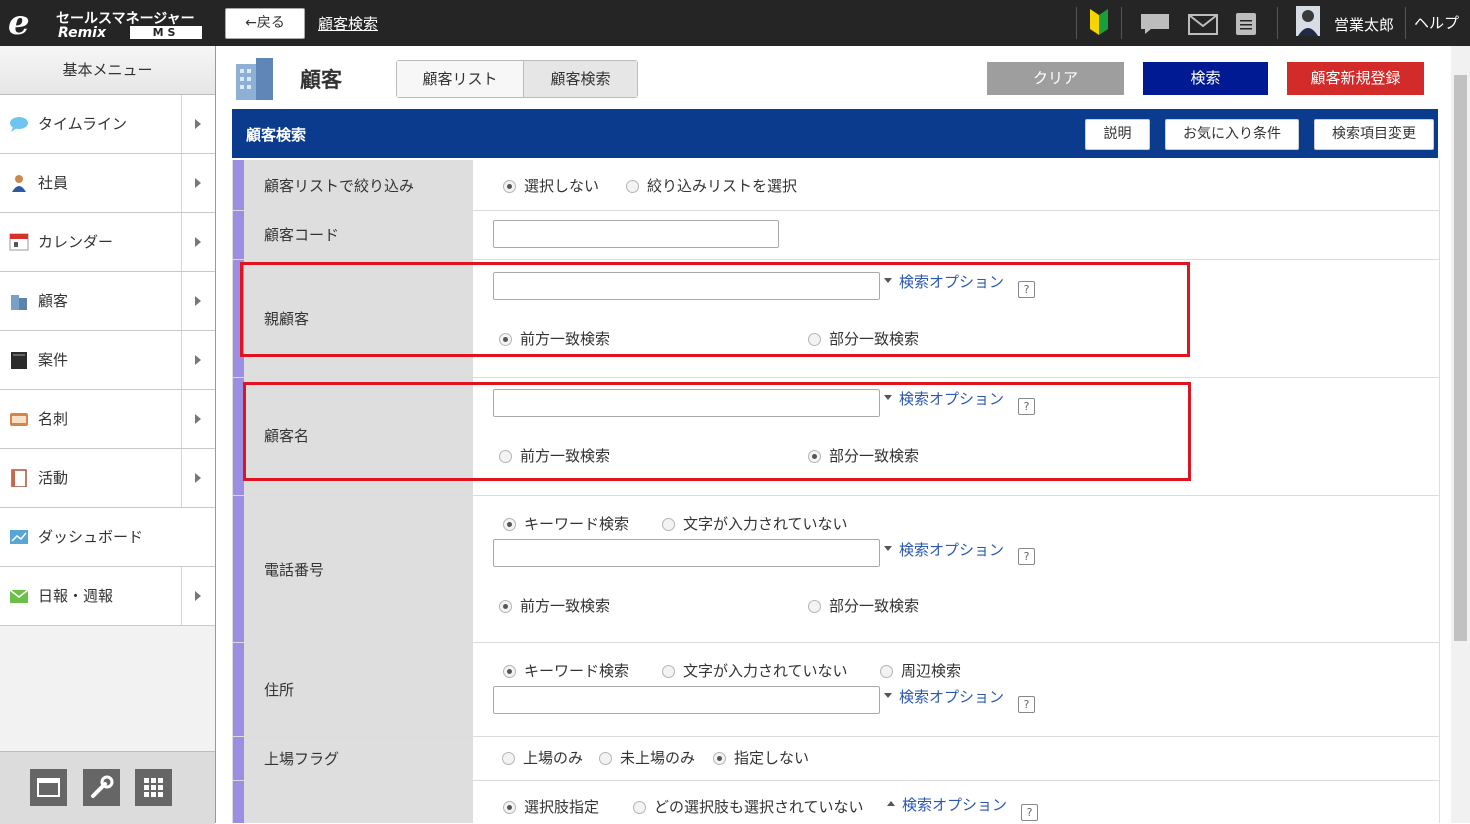 The image size is (1470, 824). What do you see at coordinates (686, 700) in the screenshot?
I see `address-input` at bounding box center [686, 700].